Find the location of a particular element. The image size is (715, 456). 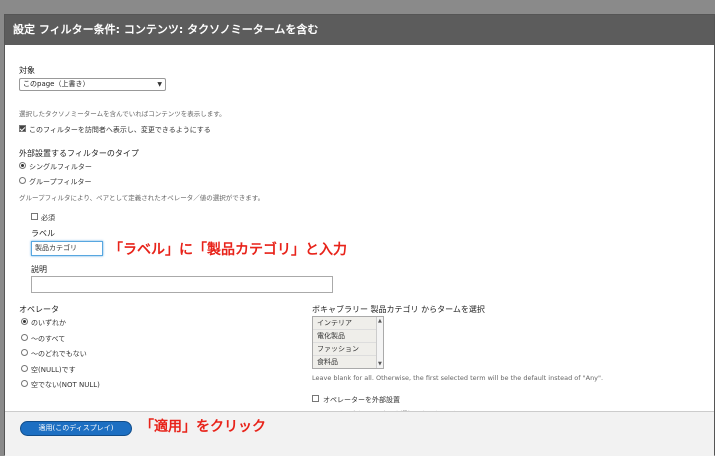

radio-operator-empty is located at coordinates (24, 368).